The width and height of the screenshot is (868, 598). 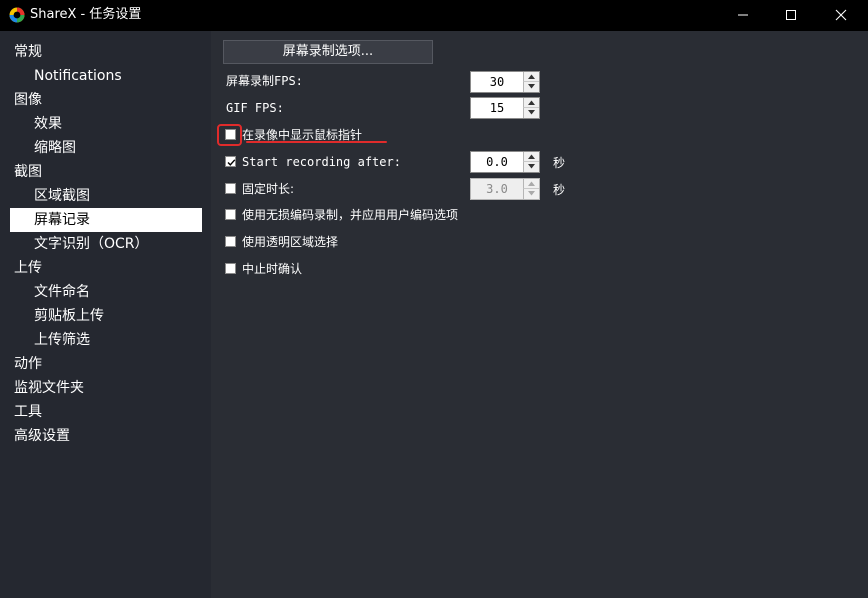 I want to click on close-button, so click(x=841, y=15).